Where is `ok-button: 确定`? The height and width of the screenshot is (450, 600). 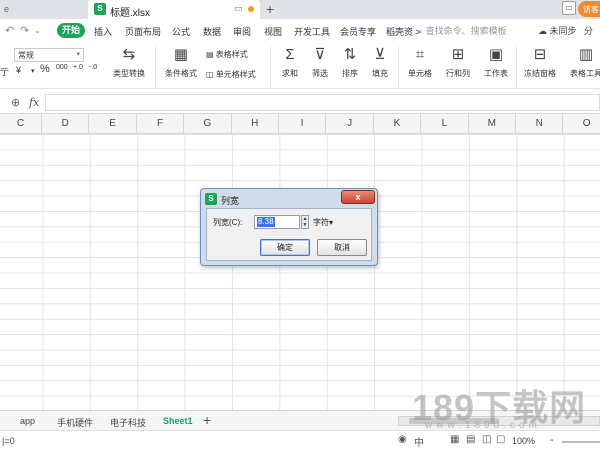
ok-button: 确定 is located at coordinates (285, 247).